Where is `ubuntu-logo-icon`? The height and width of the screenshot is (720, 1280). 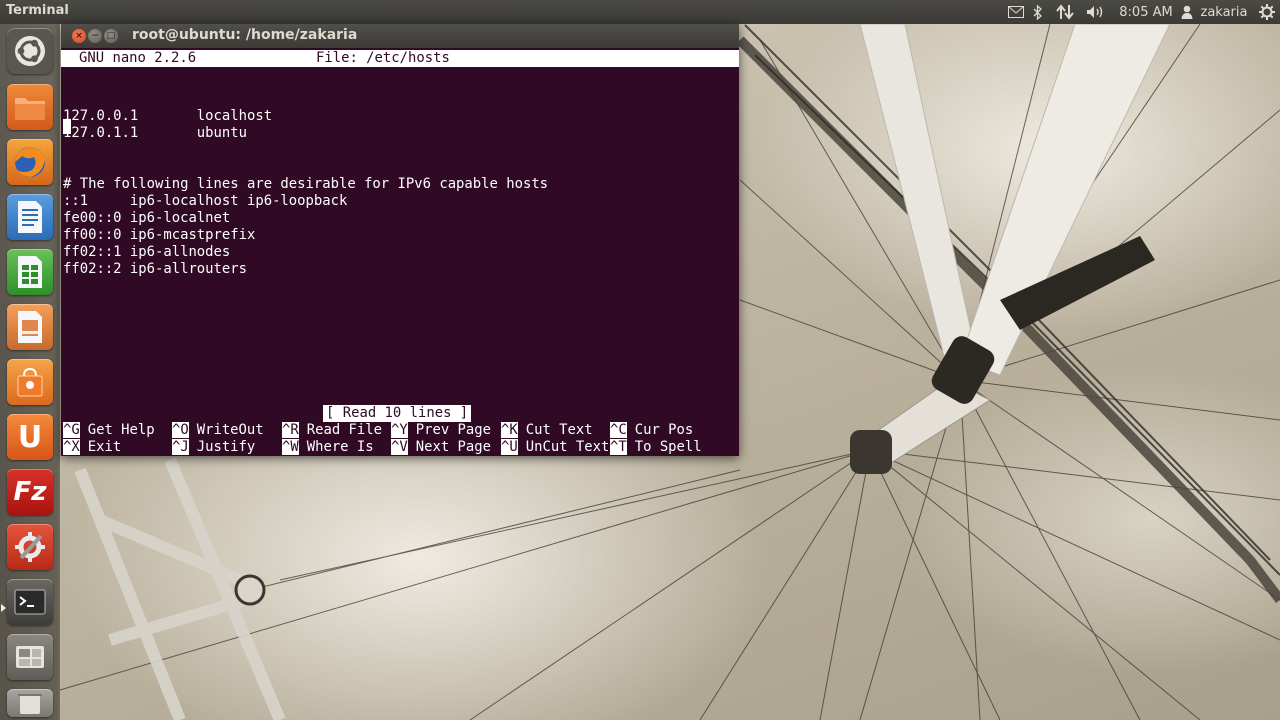 ubuntu-logo-icon is located at coordinates (30, 51).